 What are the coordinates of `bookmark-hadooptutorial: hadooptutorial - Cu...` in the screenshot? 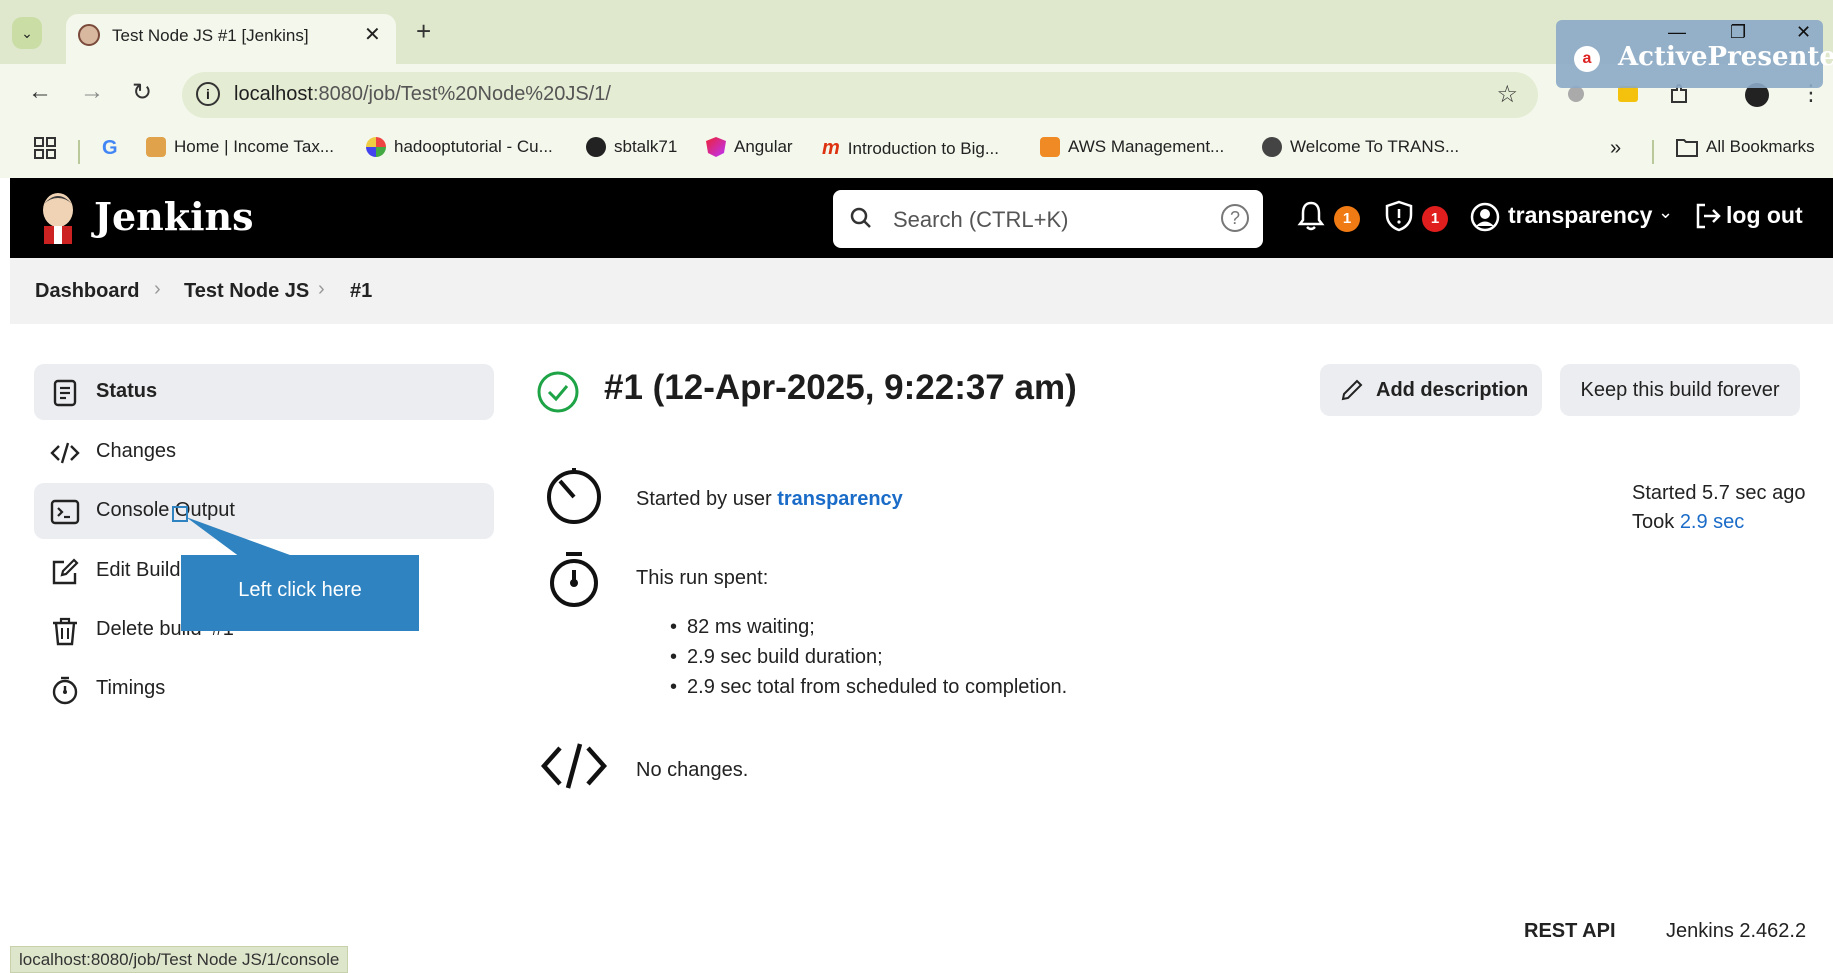 It's located at (459, 147).